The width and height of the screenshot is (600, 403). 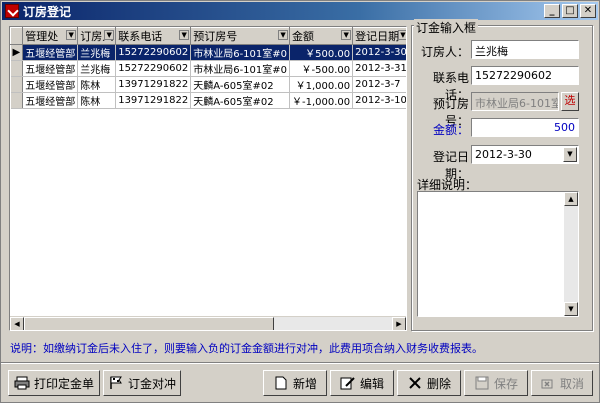 I want to click on horizontal-scrollbar: ◀ ▶, so click(x=208, y=323).